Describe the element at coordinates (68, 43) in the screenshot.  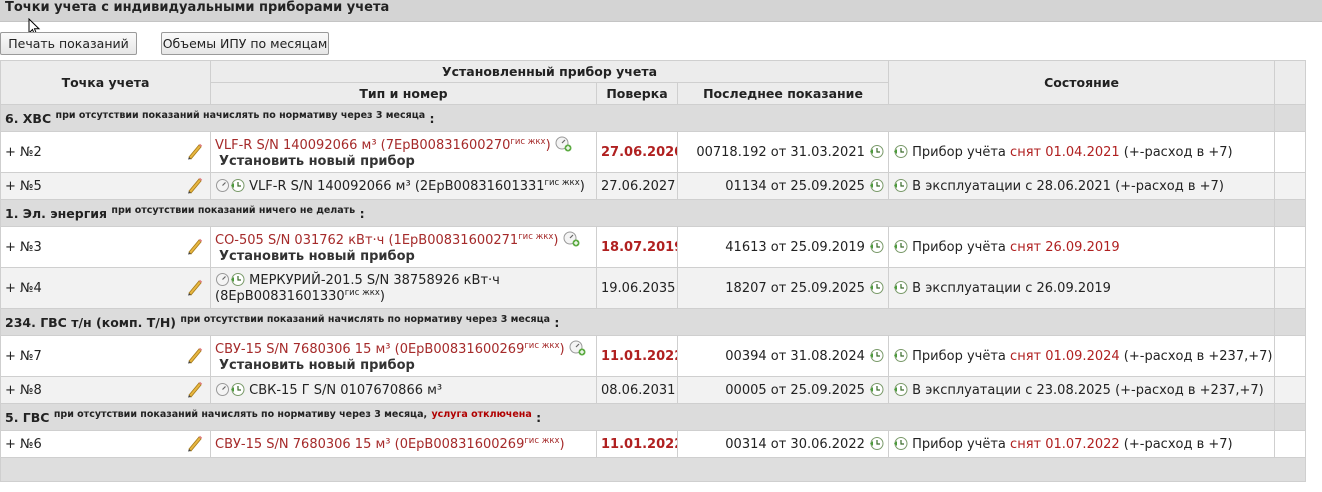
I see `print-readings-button: Печать показаний` at that location.